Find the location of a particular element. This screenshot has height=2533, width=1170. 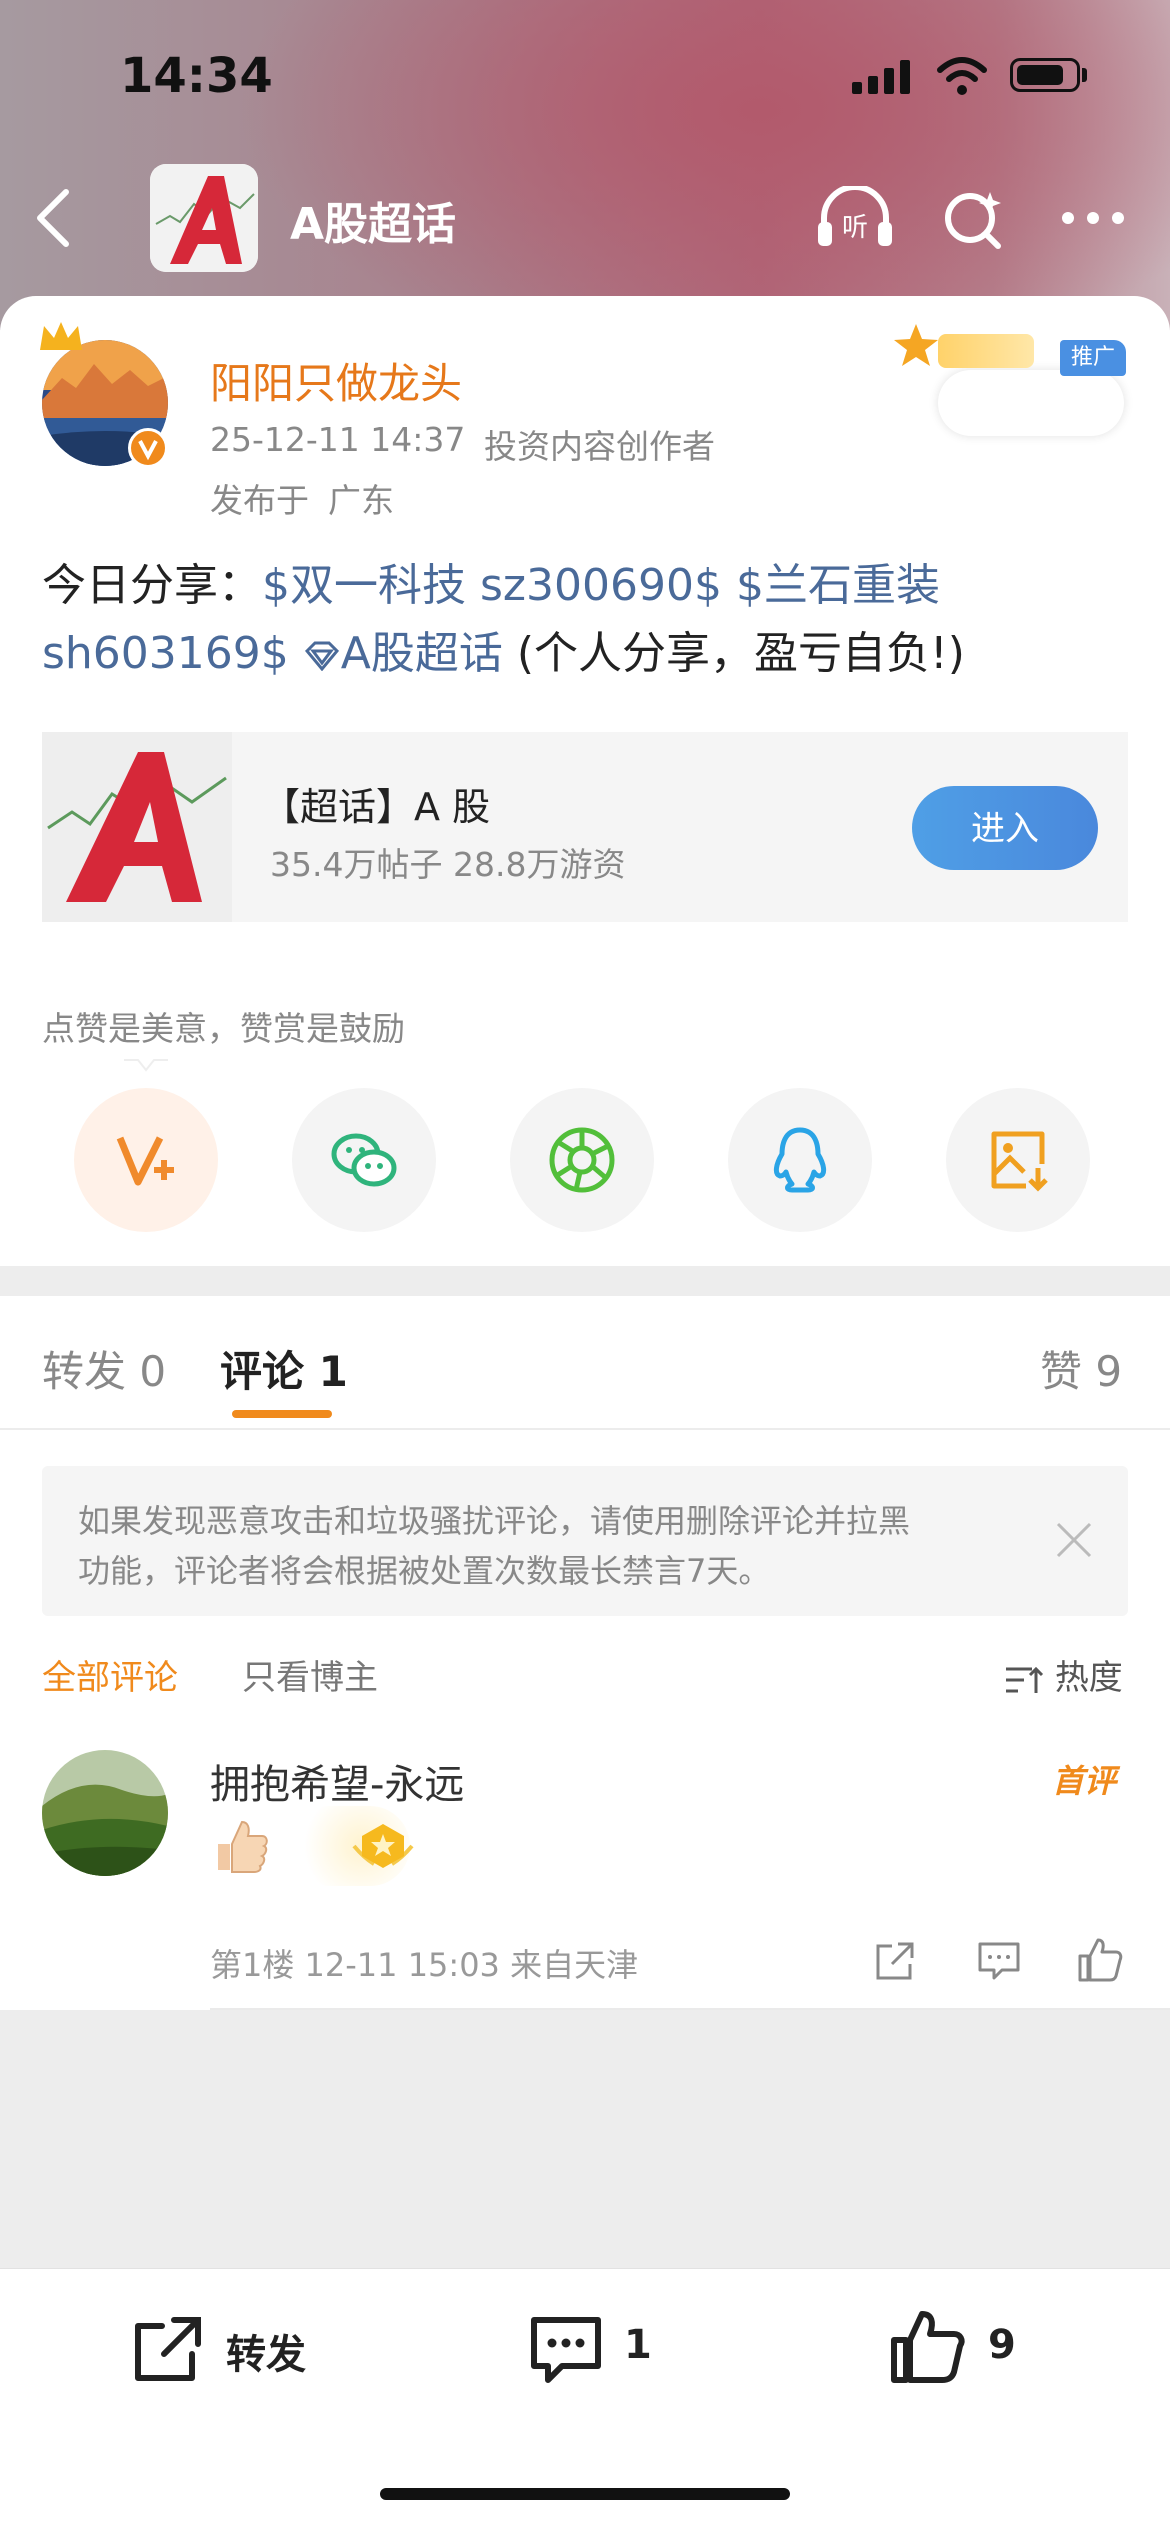

topic-title: 【超话】A 股 is located at coordinates (376, 807).